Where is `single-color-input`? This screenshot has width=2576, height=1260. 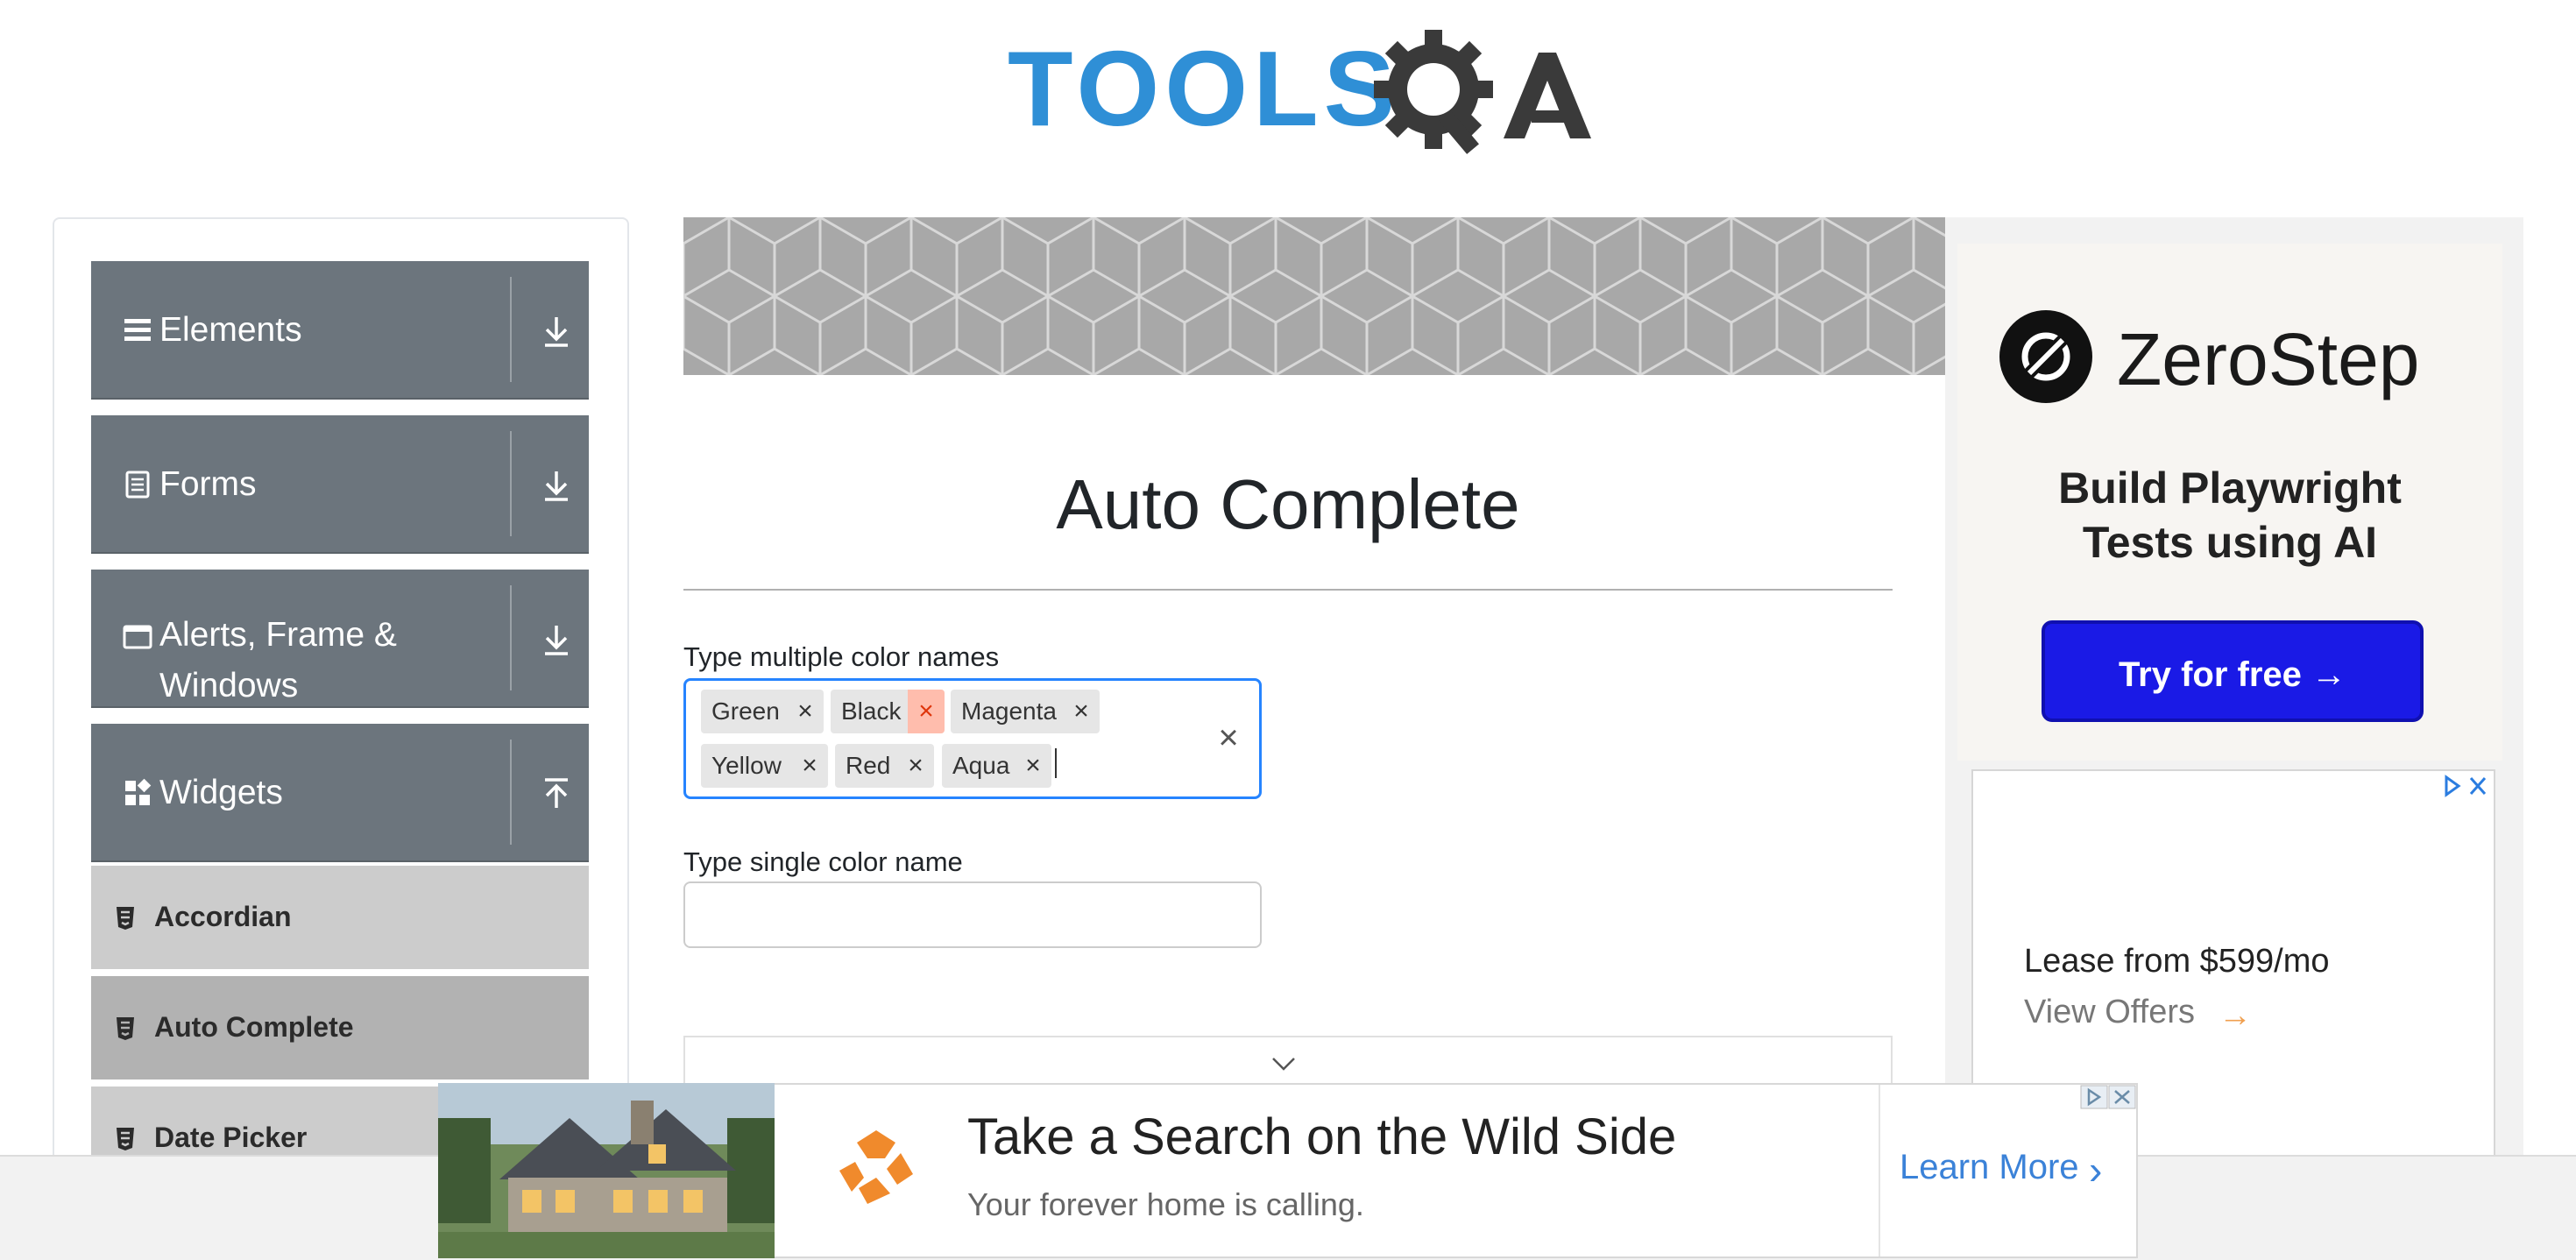
single-color-input is located at coordinates (972, 914).